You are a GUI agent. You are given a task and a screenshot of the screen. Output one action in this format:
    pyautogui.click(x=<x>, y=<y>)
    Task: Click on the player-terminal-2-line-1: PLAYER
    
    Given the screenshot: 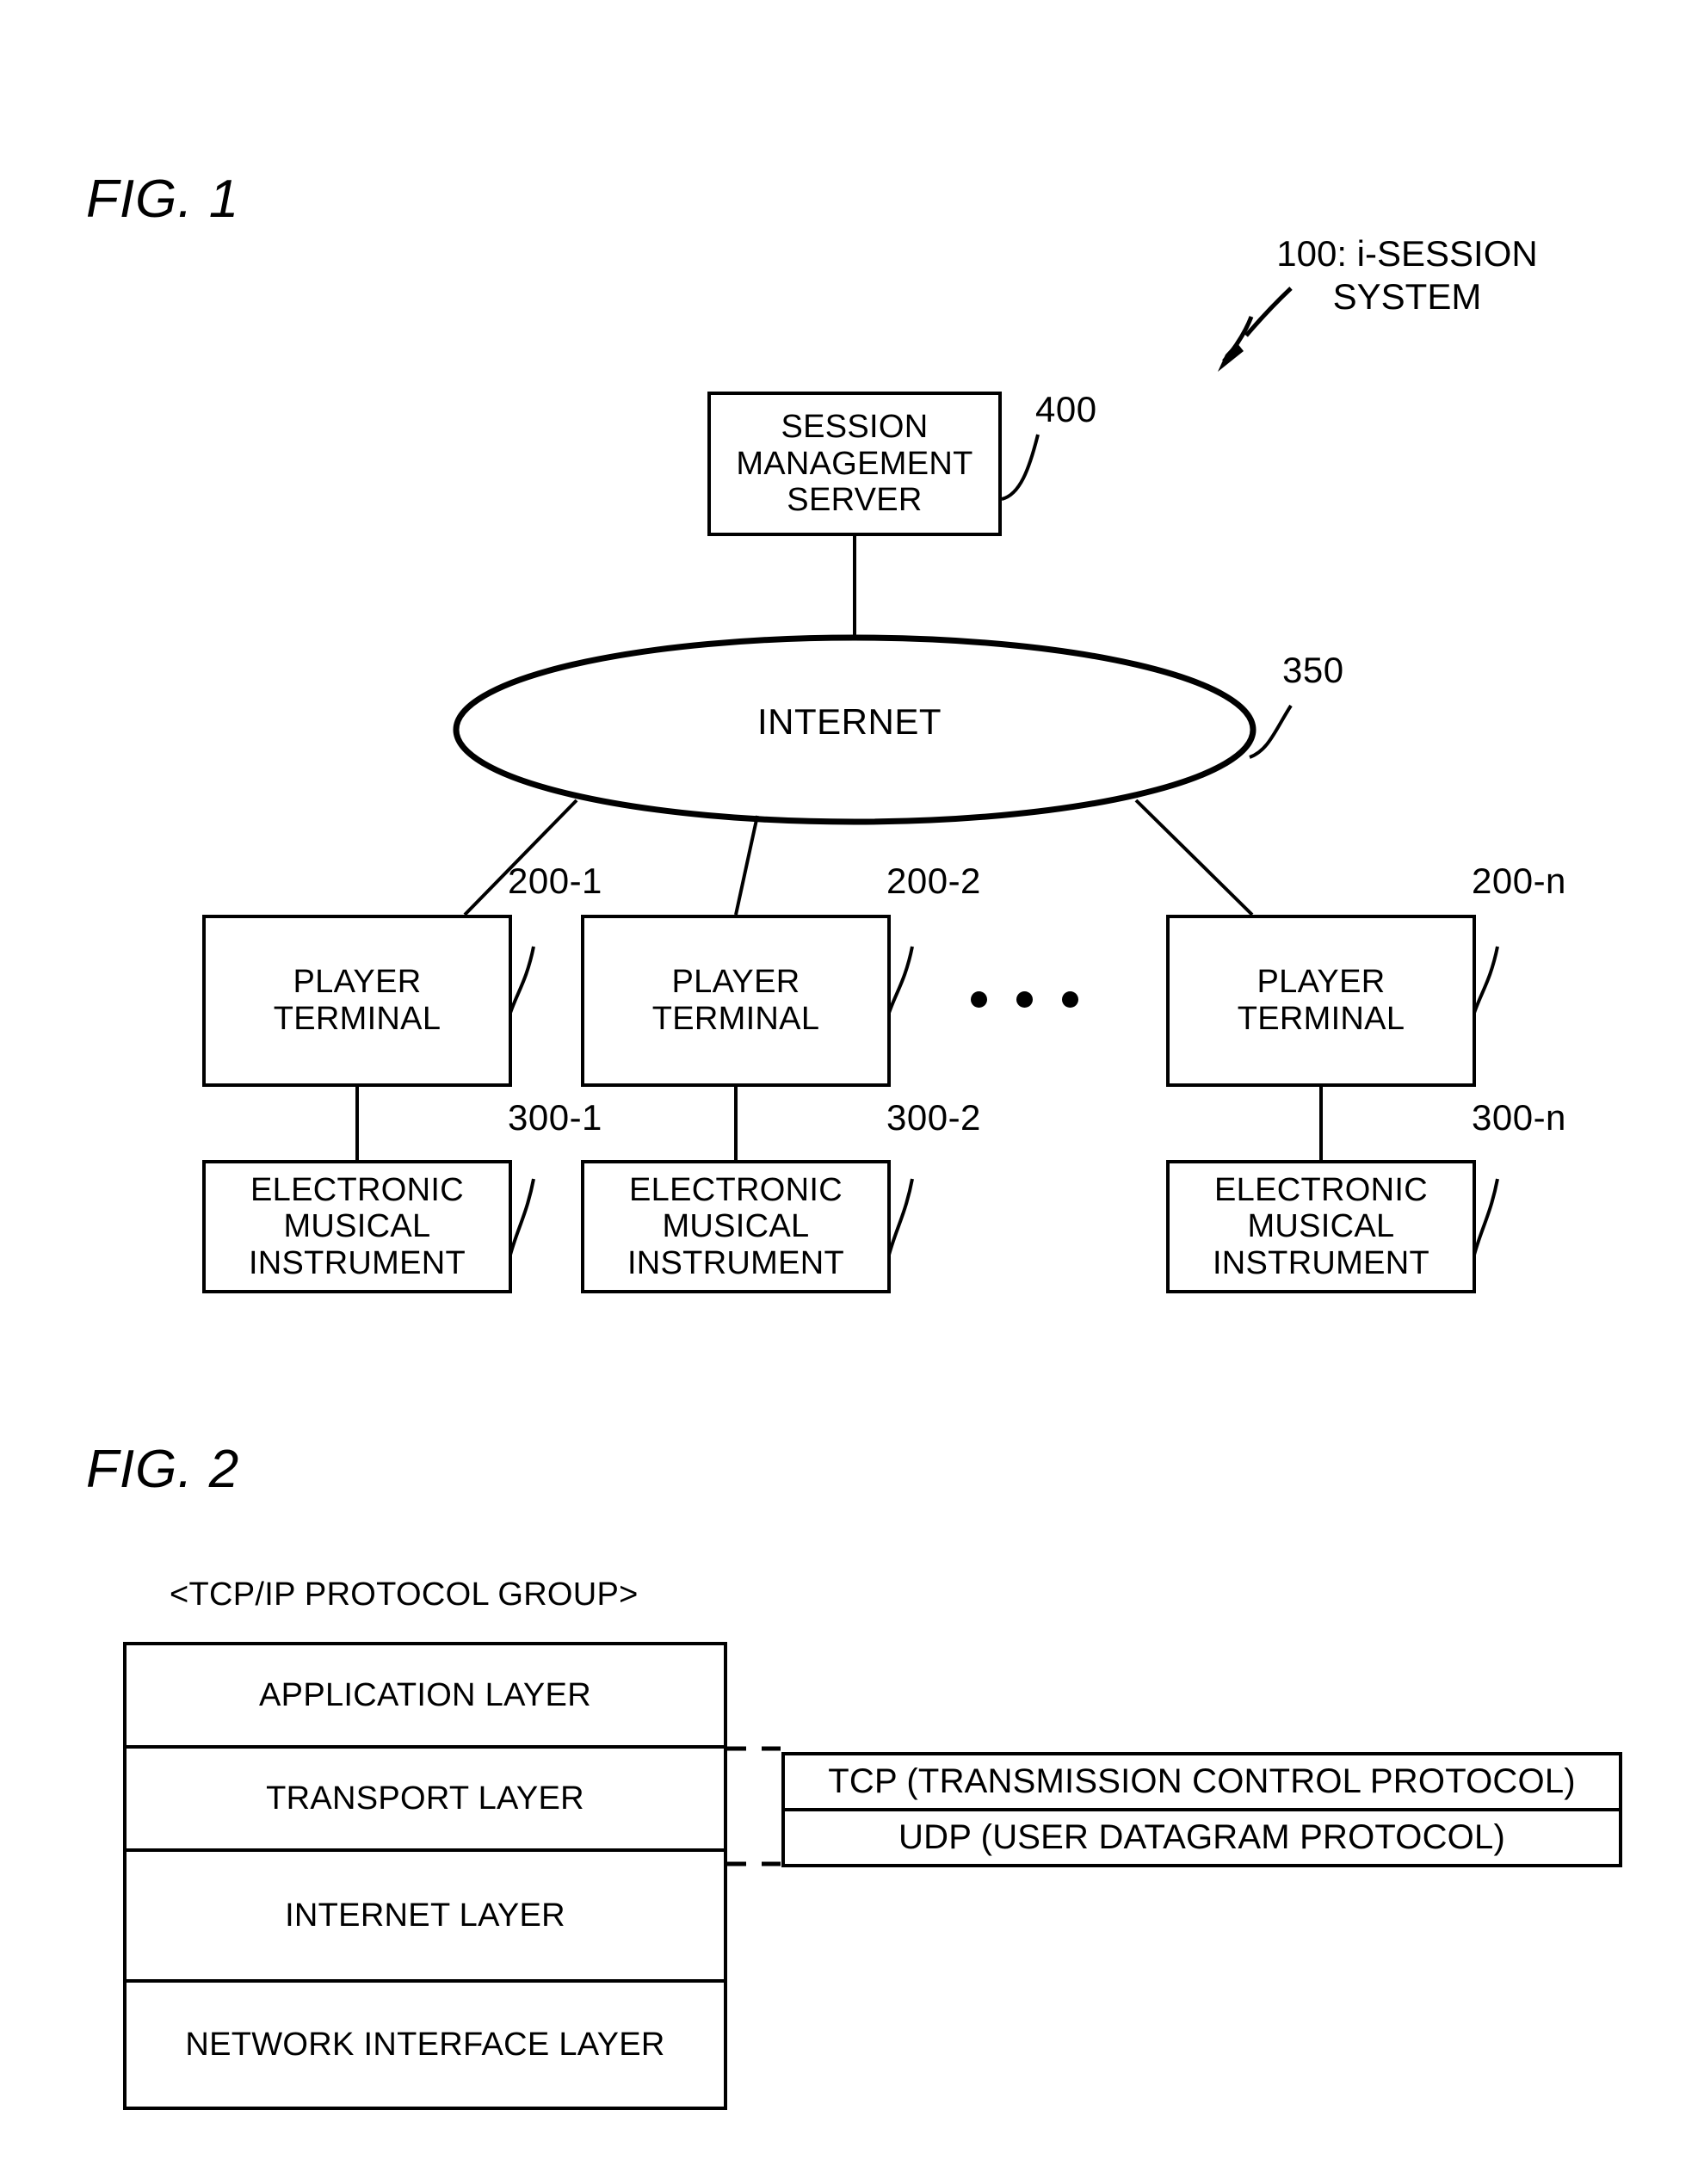 What is the action you would take?
    pyautogui.click(x=735, y=982)
    